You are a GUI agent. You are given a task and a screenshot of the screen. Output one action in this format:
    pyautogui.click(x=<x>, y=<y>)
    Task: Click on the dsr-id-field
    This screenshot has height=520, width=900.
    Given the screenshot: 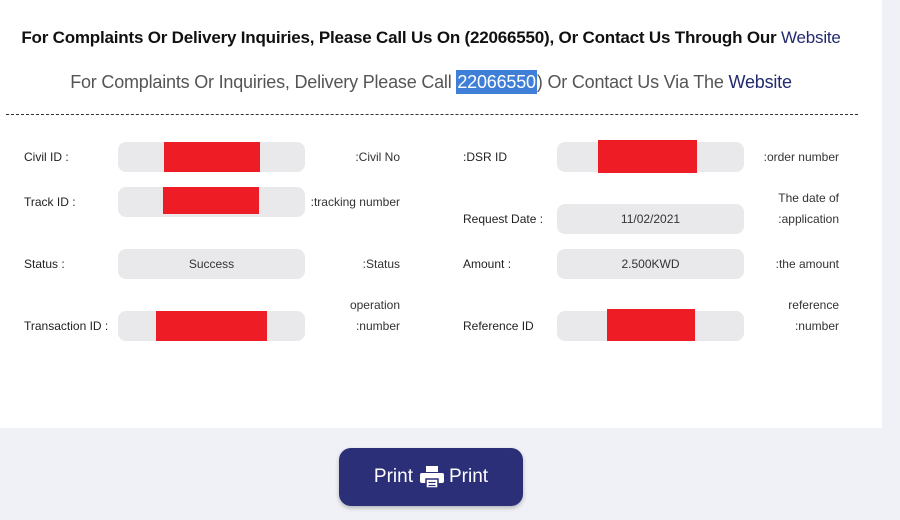 What is the action you would take?
    pyautogui.click(x=650, y=156)
    